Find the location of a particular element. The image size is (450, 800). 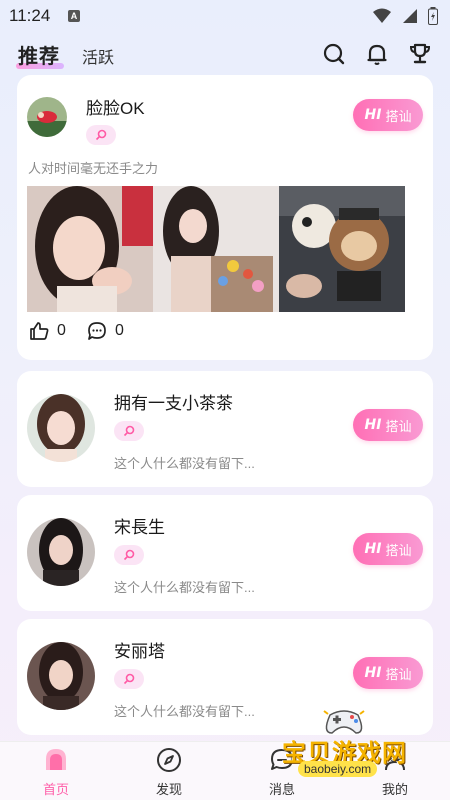

nav-label: 发现 is located at coordinates (168, 789).